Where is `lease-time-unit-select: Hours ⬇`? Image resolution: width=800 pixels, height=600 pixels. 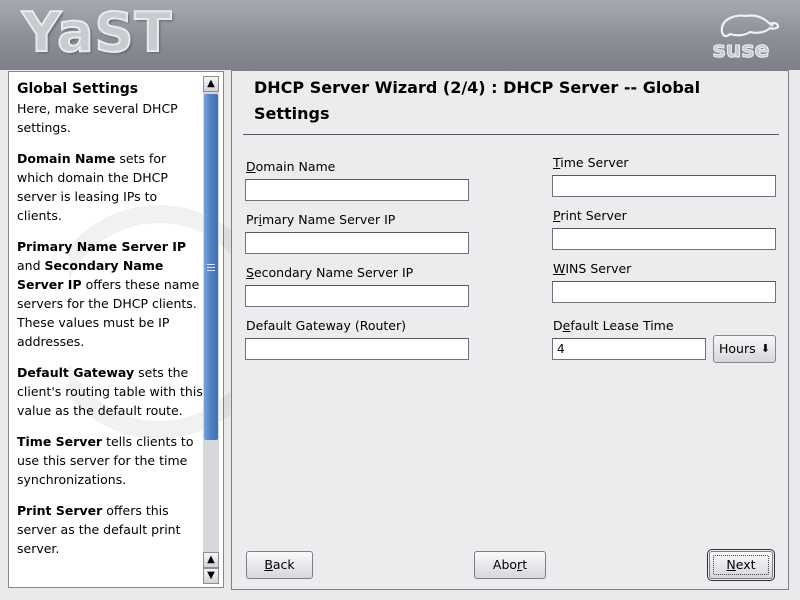
lease-time-unit-select: Hours ⬇ is located at coordinates (744, 349).